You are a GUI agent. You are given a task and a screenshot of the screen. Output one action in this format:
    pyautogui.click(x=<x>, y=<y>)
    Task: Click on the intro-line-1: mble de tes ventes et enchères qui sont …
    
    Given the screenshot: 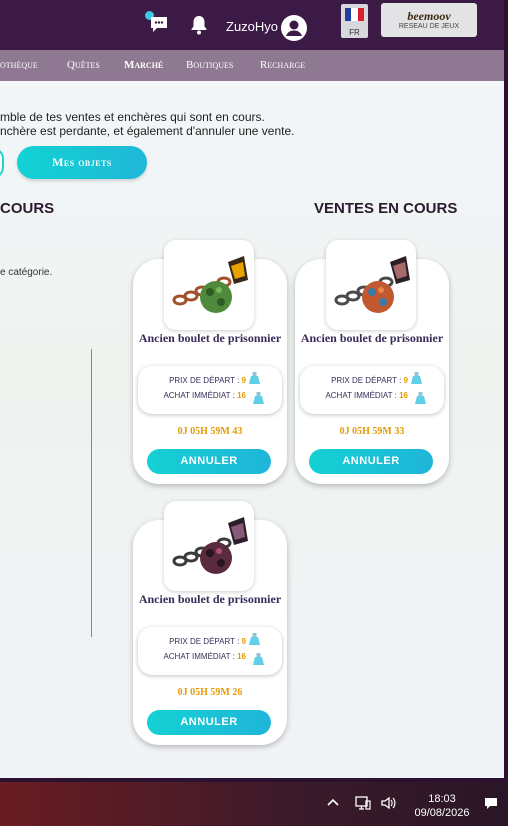 What is the action you would take?
    pyautogui.click(x=132, y=117)
    